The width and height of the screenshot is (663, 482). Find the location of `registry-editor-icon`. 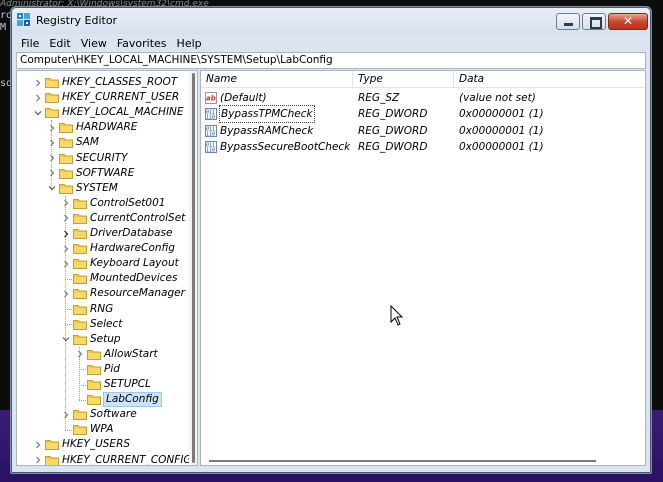

registry-editor-icon is located at coordinates (23, 19).